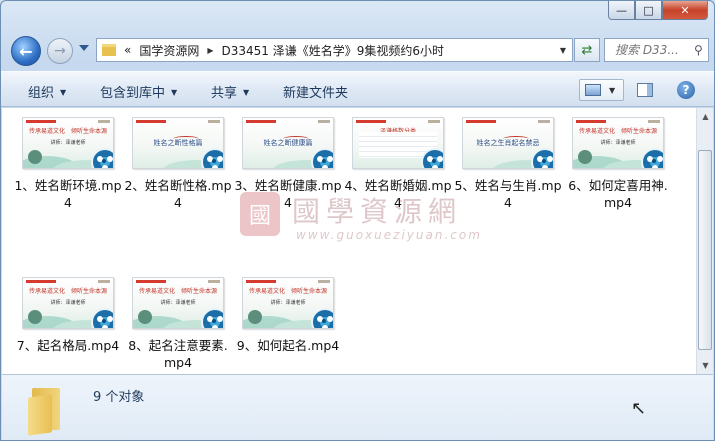 The height and width of the screenshot is (441, 715). What do you see at coordinates (119, 397) in the screenshot?
I see `item-count: 9 个对象` at bounding box center [119, 397].